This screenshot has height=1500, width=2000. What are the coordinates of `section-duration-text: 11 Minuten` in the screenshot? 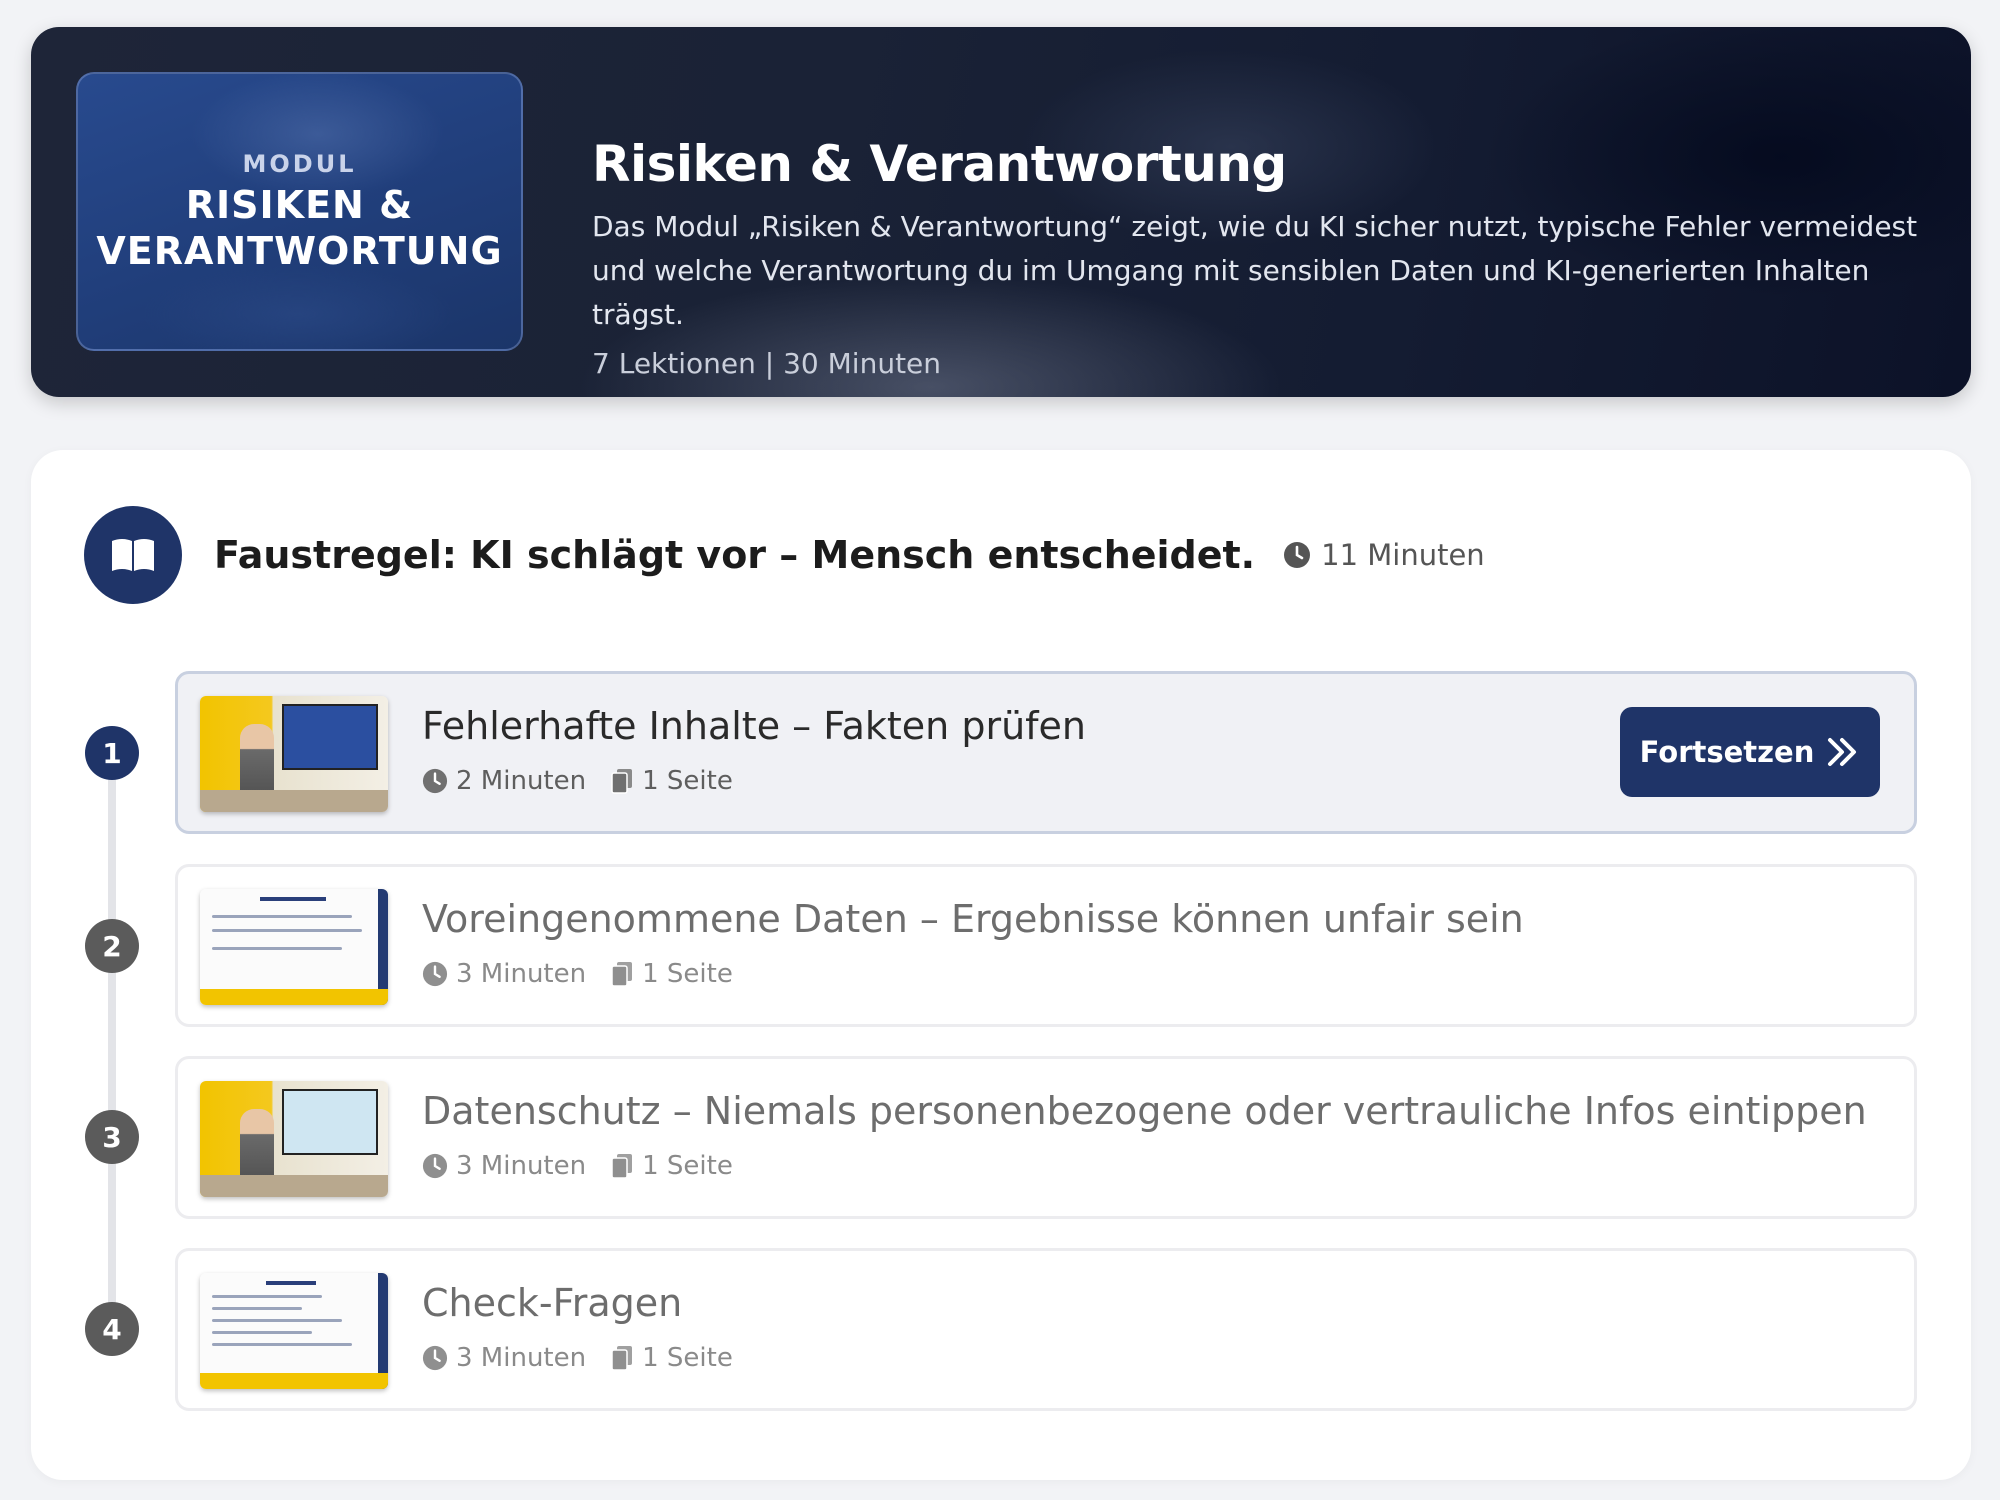 It's located at (1403, 555).